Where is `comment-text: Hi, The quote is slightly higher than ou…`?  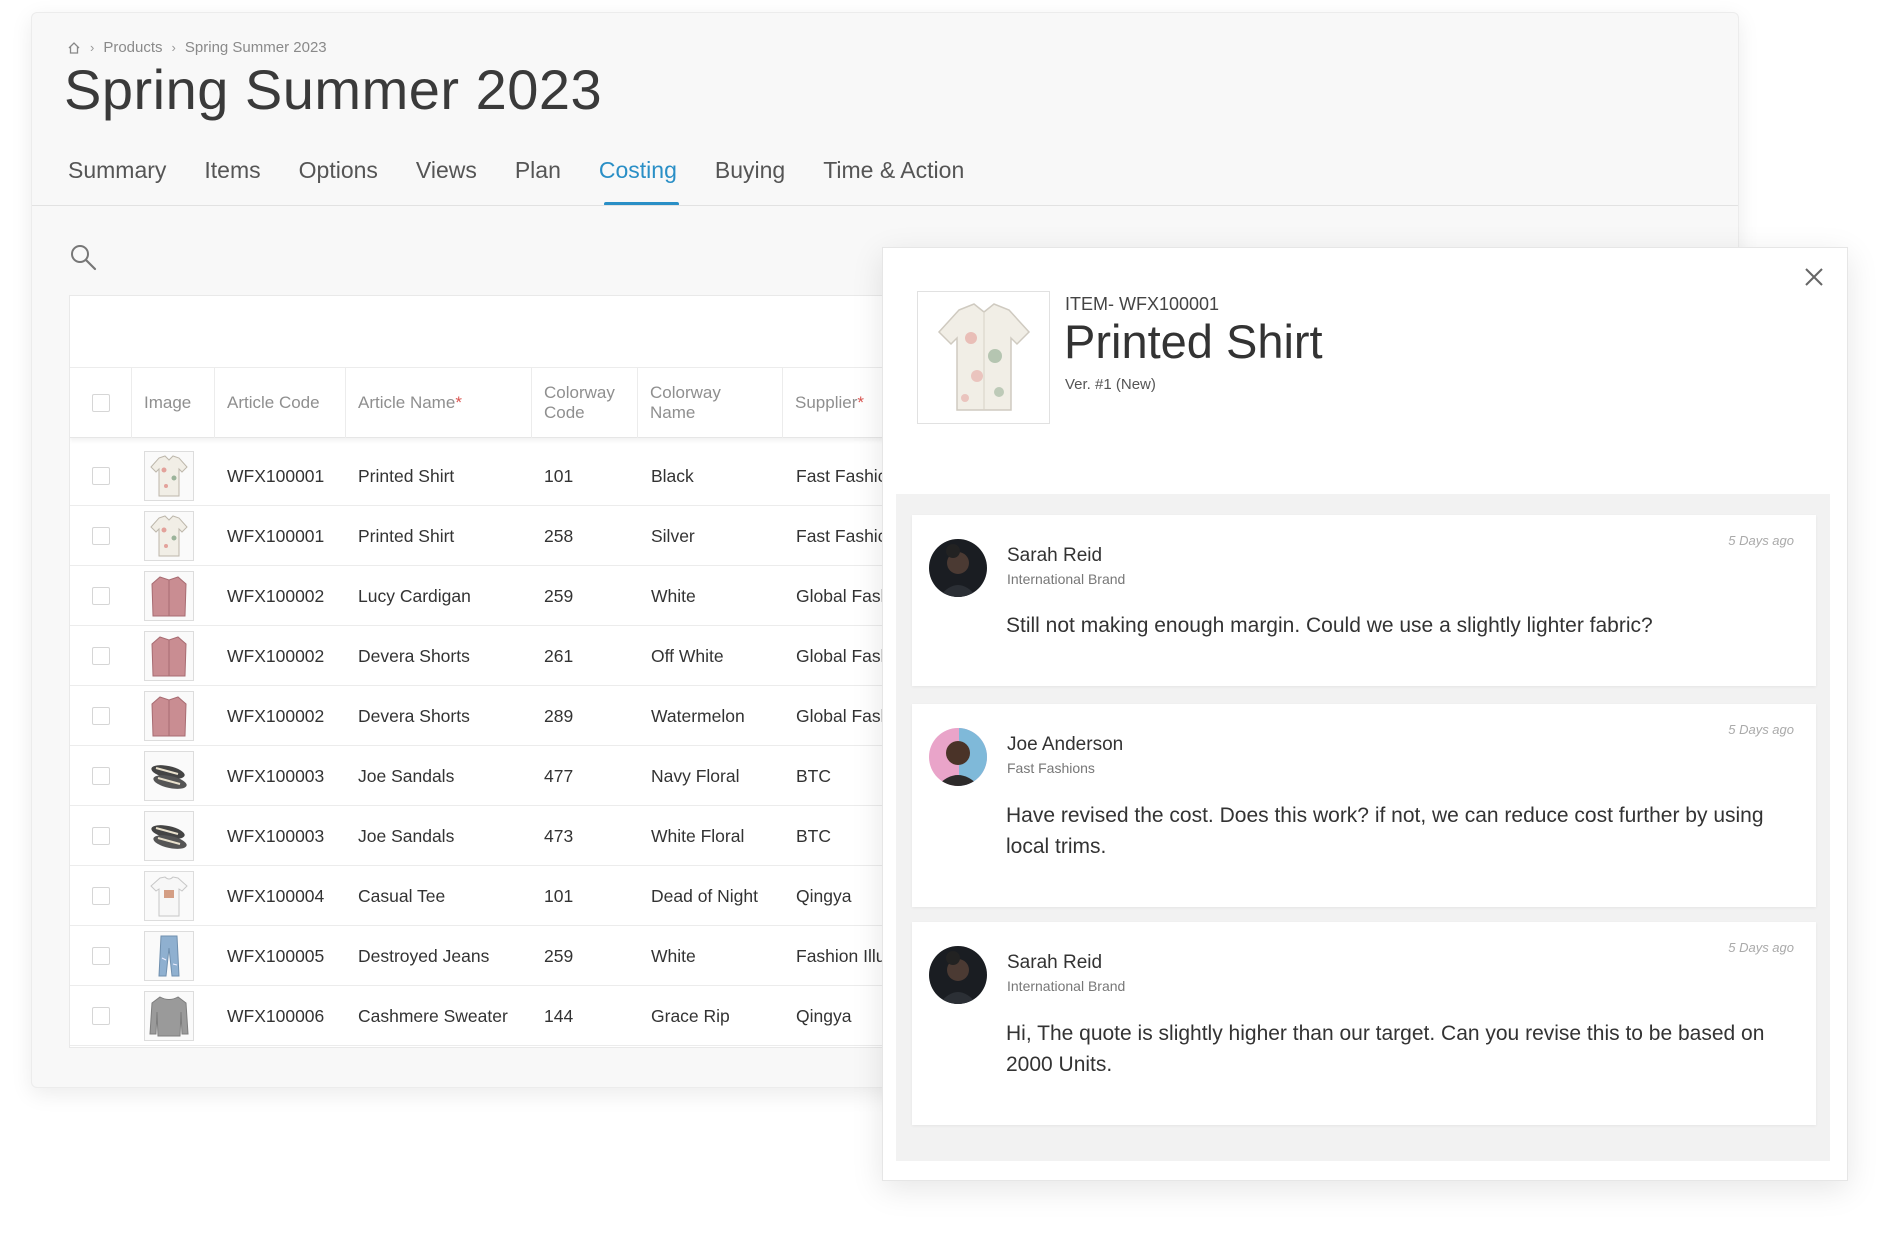
comment-text: Hi, The quote is slightly higher than ou… is located at coordinates (1385, 1049).